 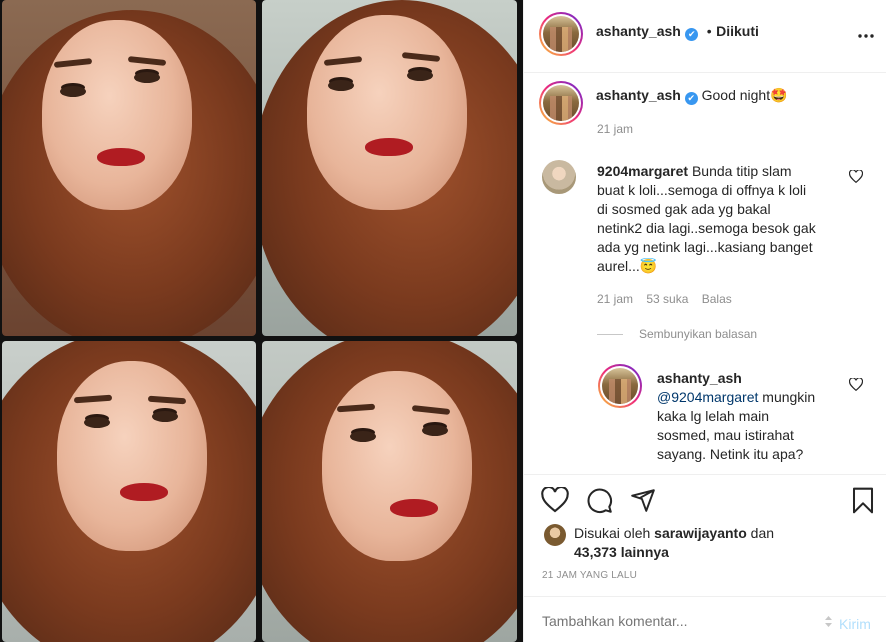 I want to click on reply-button: Balas, so click(x=717, y=299).